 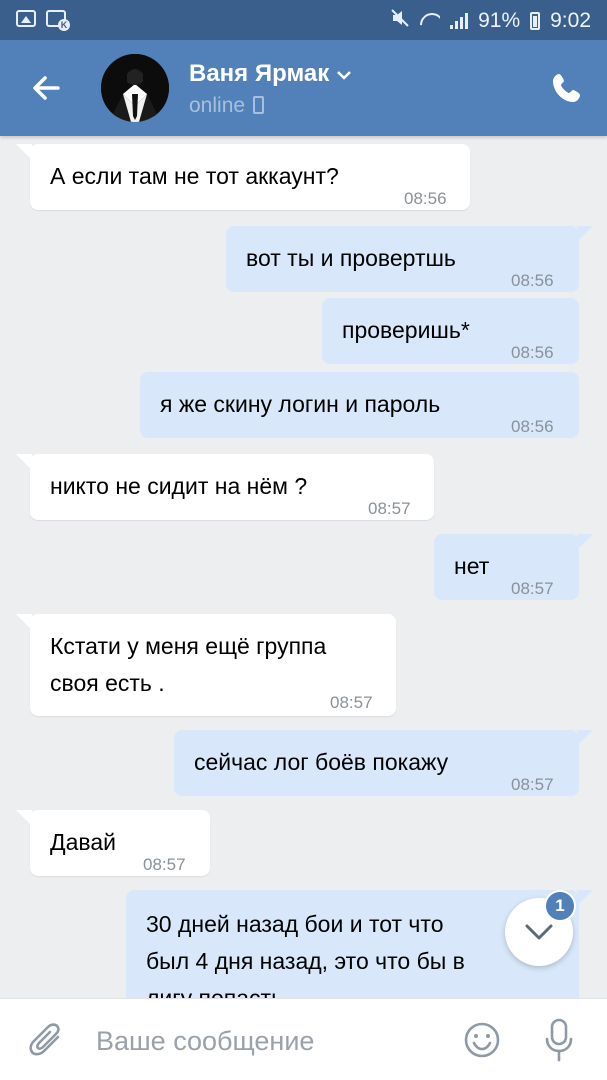 I want to click on chat-header: Ваня Ярмак online, so click(x=303, y=88).